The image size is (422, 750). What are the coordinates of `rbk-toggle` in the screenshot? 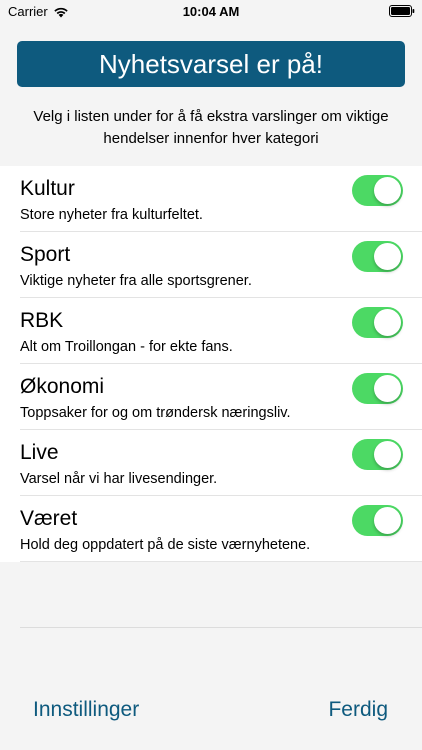 It's located at (377, 322).